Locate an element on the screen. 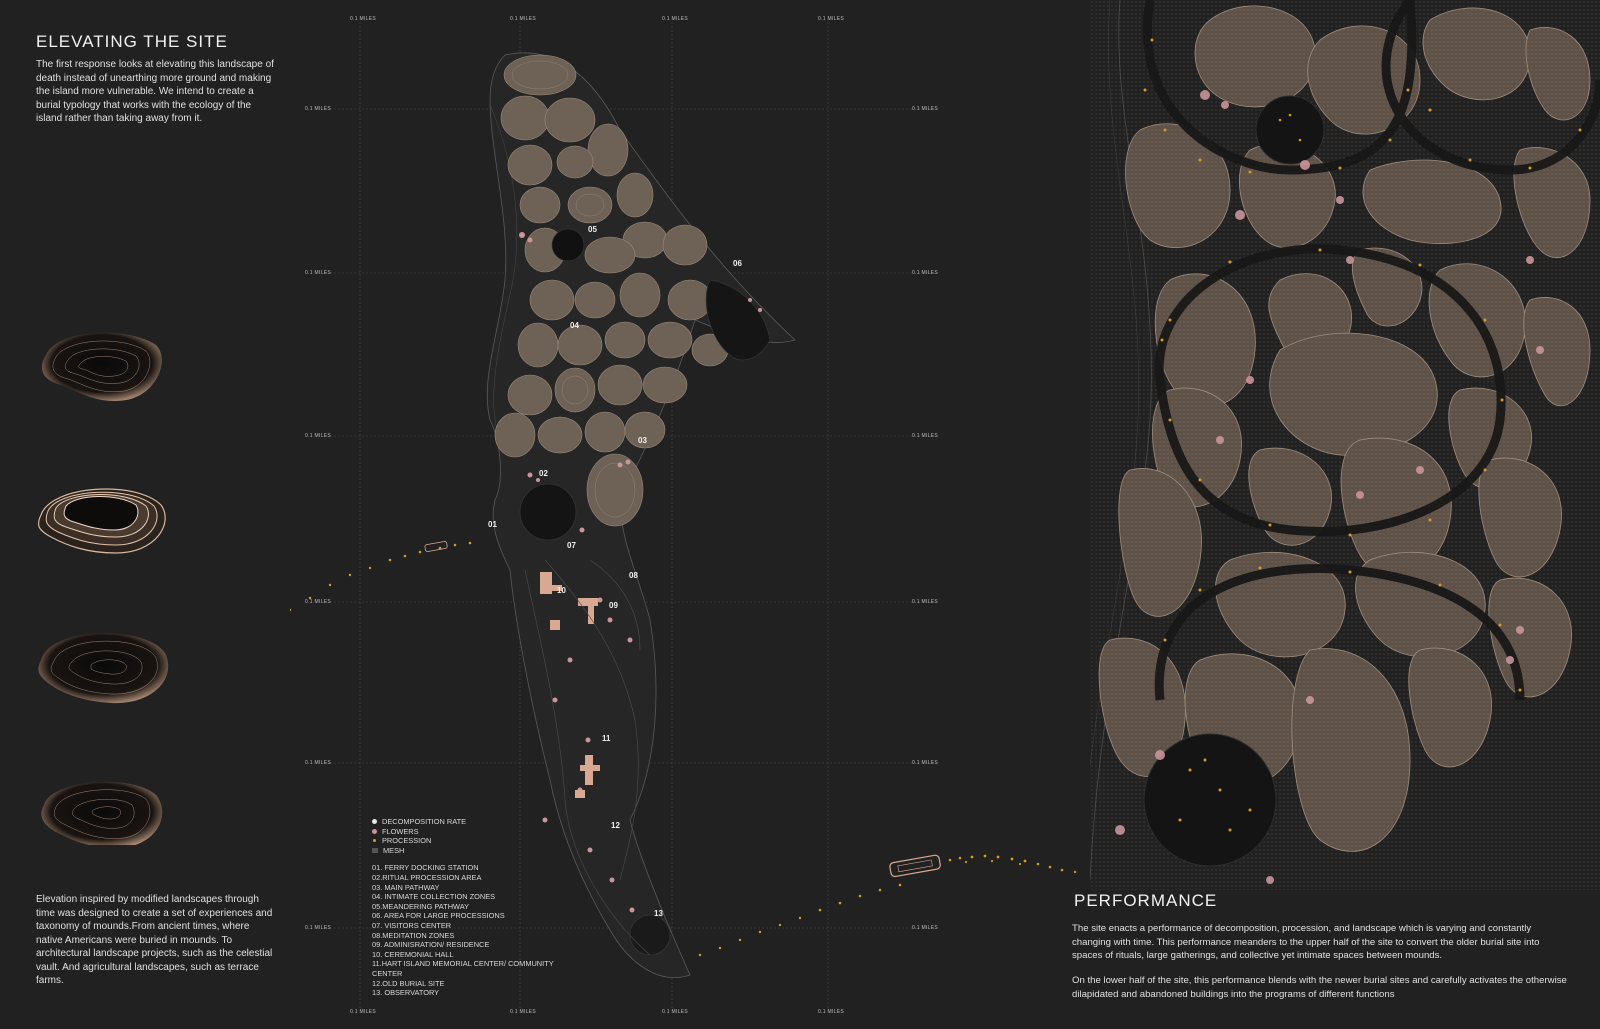 The width and height of the screenshot is (1600, 1029). map-label-01: 01 is located at coordinates (492, 524).